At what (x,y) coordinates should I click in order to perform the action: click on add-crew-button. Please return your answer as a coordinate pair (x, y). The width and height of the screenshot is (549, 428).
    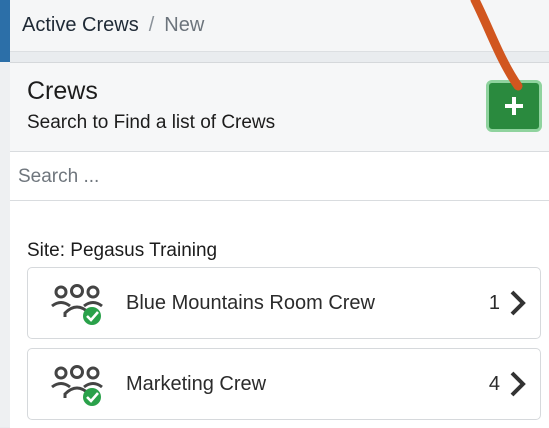
    Looking at the image, I should click on (514, 106).